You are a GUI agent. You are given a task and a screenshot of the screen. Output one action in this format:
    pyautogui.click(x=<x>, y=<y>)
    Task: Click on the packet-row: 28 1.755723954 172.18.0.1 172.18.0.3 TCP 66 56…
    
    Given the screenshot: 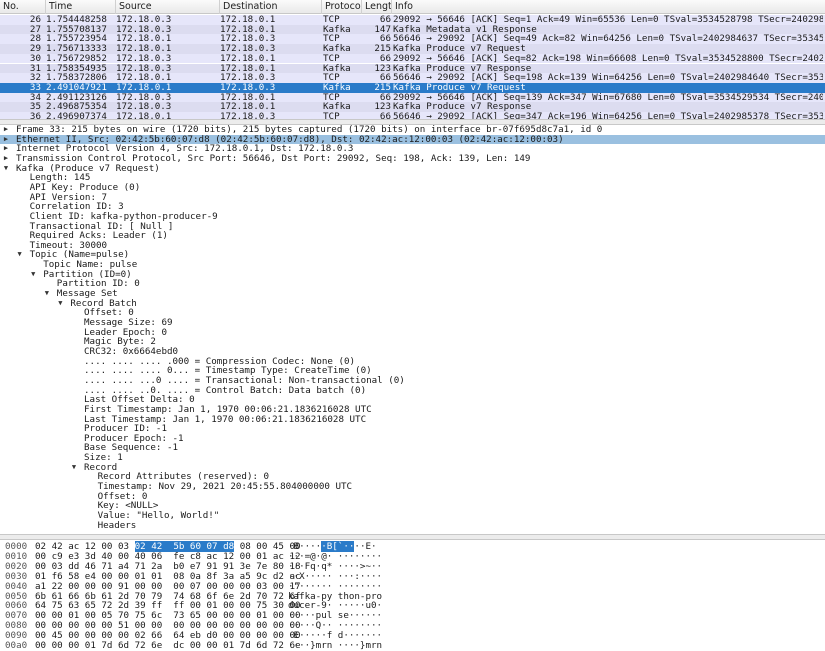 What is the action you would take?
    pyautogui.click(x=412, y=39)
    